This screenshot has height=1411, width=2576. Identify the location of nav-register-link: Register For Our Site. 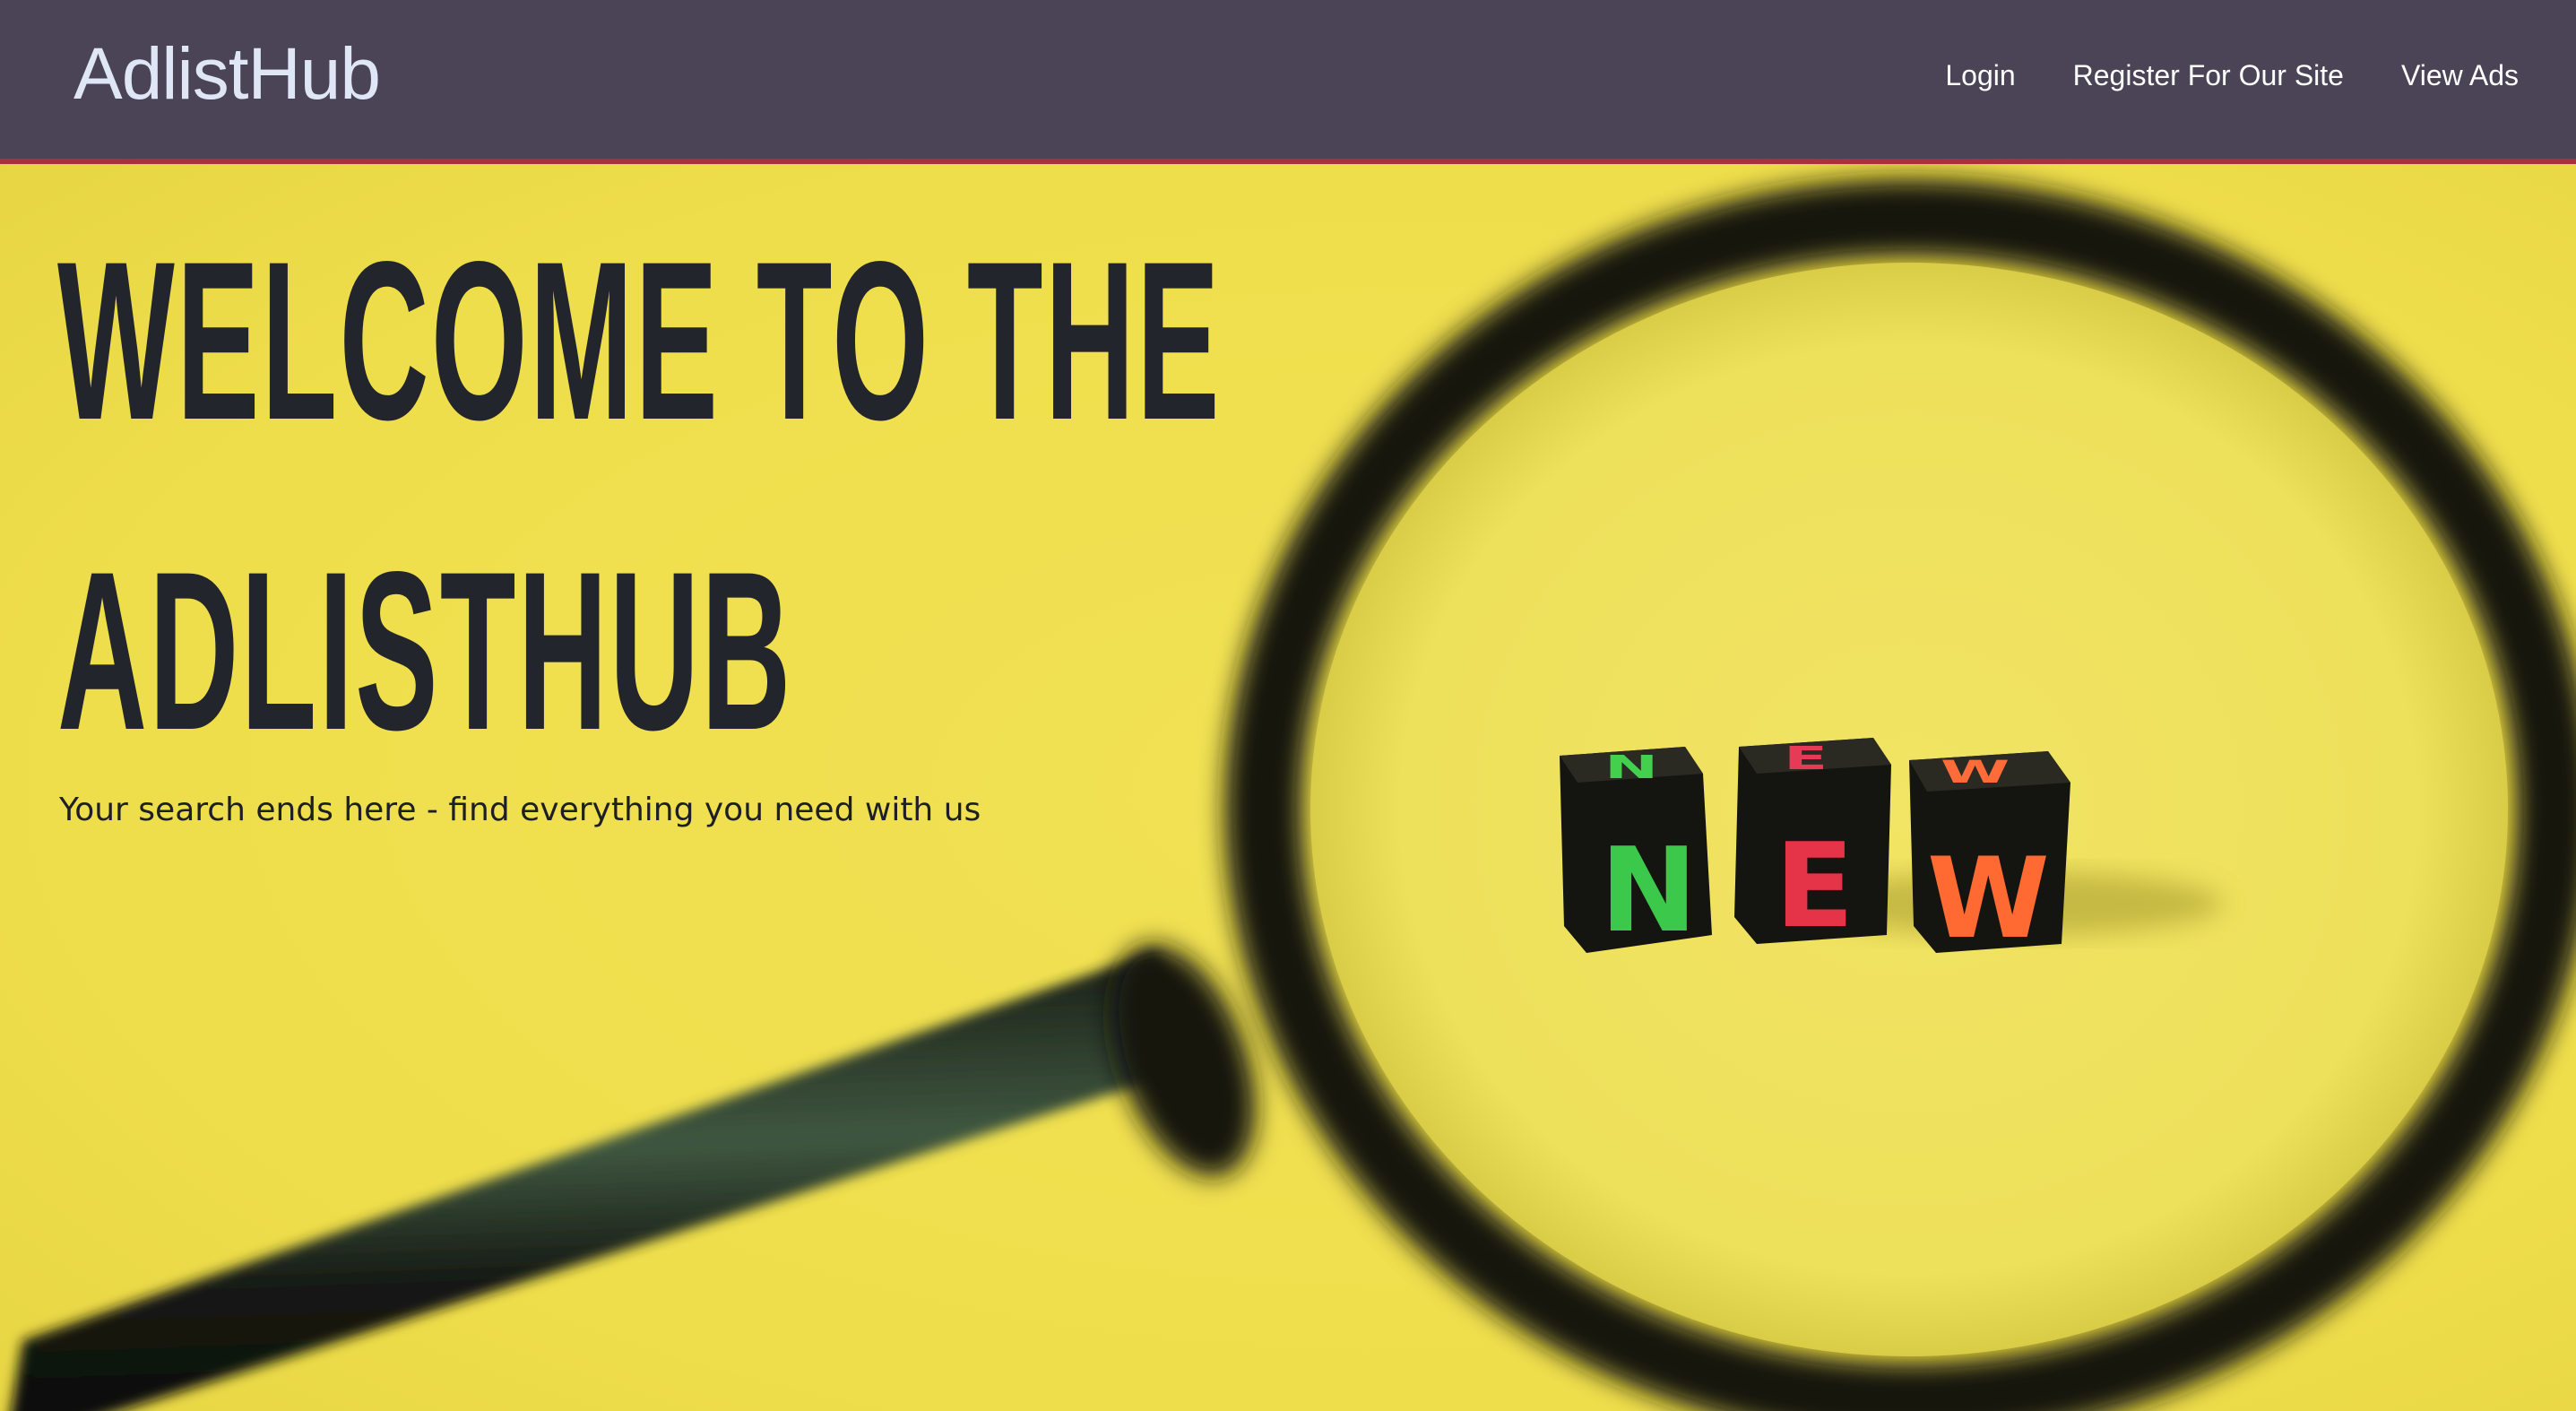
(2208, 75).